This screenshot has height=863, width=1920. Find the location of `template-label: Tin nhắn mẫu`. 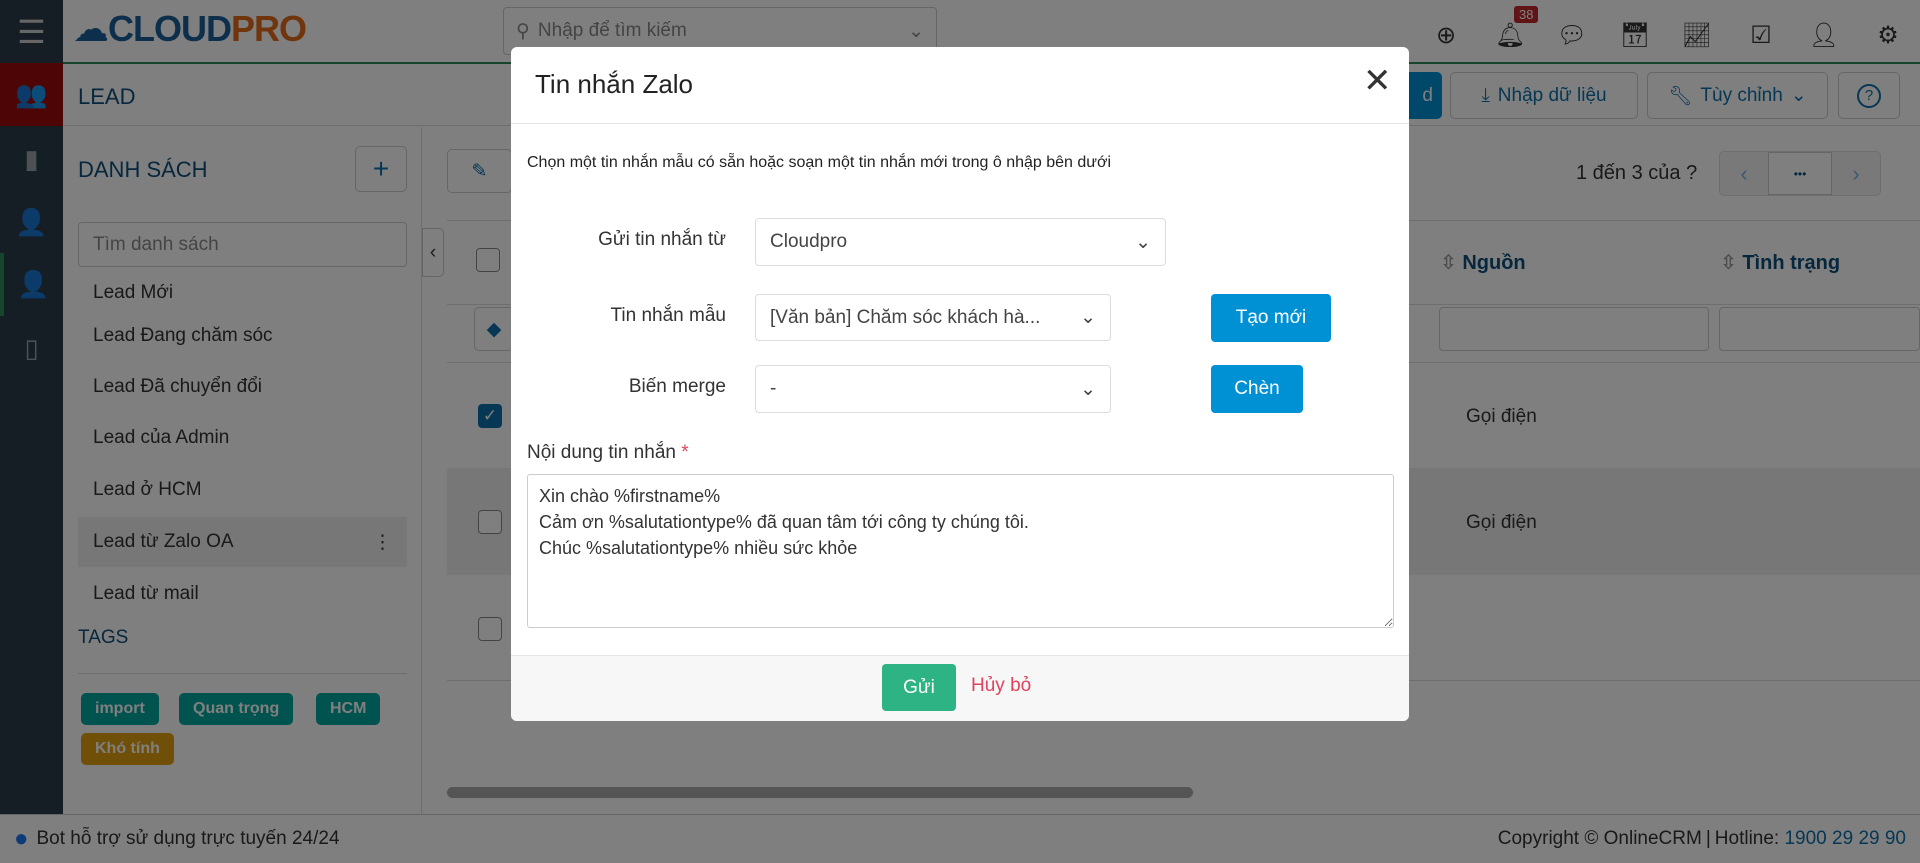

template-label: Tin nhắn mẫu is located at coordinates (668, 315).